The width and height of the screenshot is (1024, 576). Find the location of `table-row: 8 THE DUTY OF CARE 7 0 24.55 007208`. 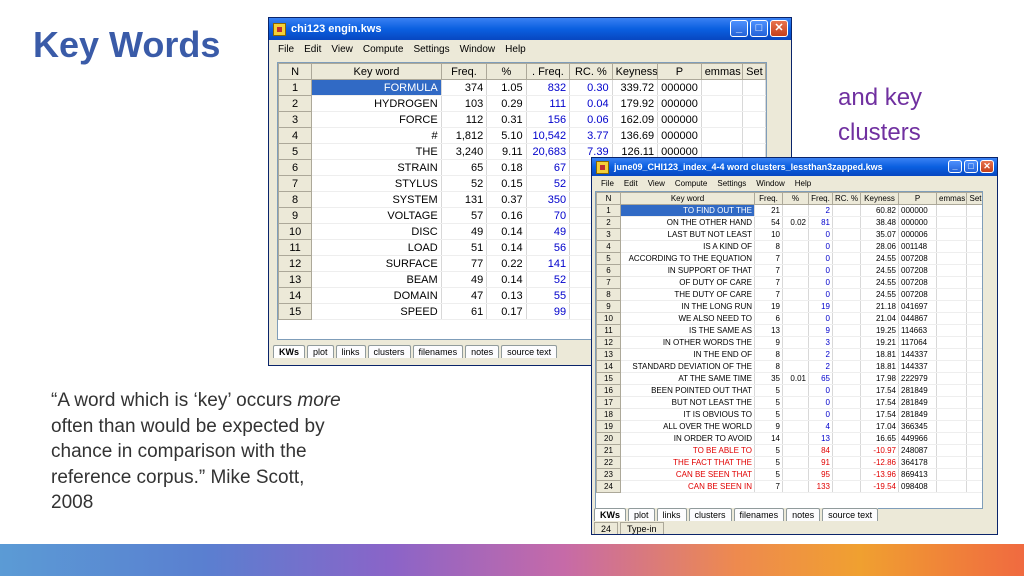

table-row: 8 THE DUTY OF CARE 7 0 24.55 007208 is located at coordinates (789, 294).